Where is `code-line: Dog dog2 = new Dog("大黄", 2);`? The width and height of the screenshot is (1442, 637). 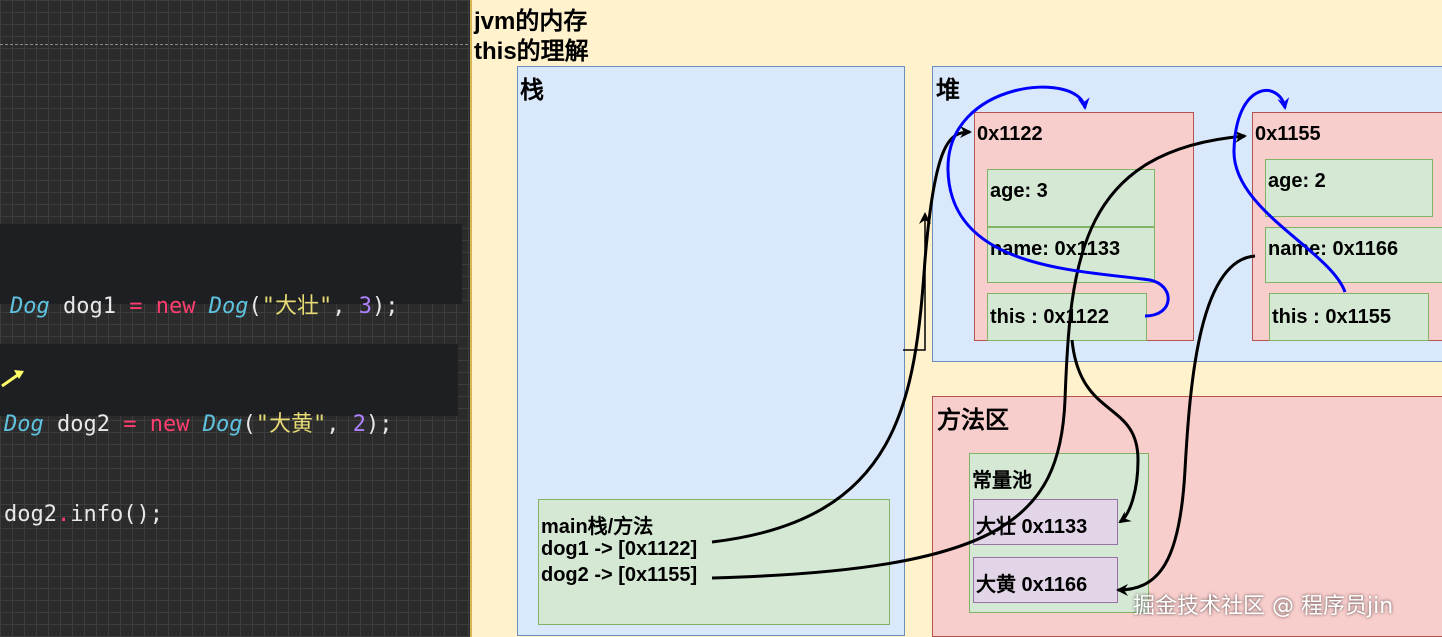 code-line: Dog dog2 = new Dog("大黄", 2); is located at coordinates (231, 425).